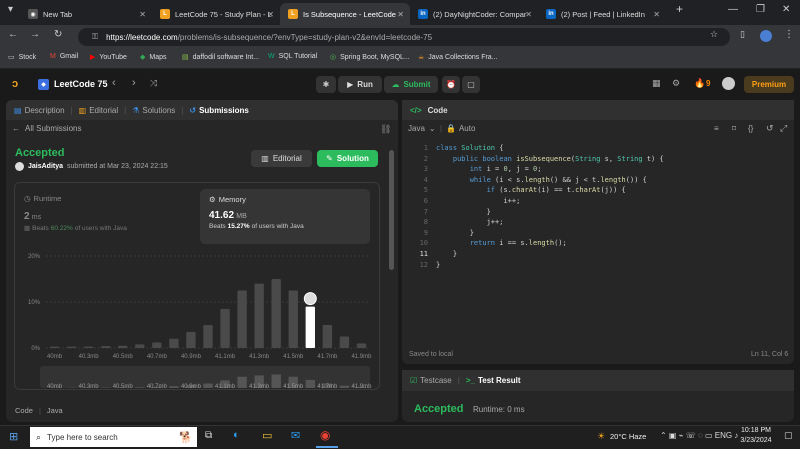 The width and height of the screenshot is (800, 449). I want to click on task-view-icon: ⧉, so click(208, 435).